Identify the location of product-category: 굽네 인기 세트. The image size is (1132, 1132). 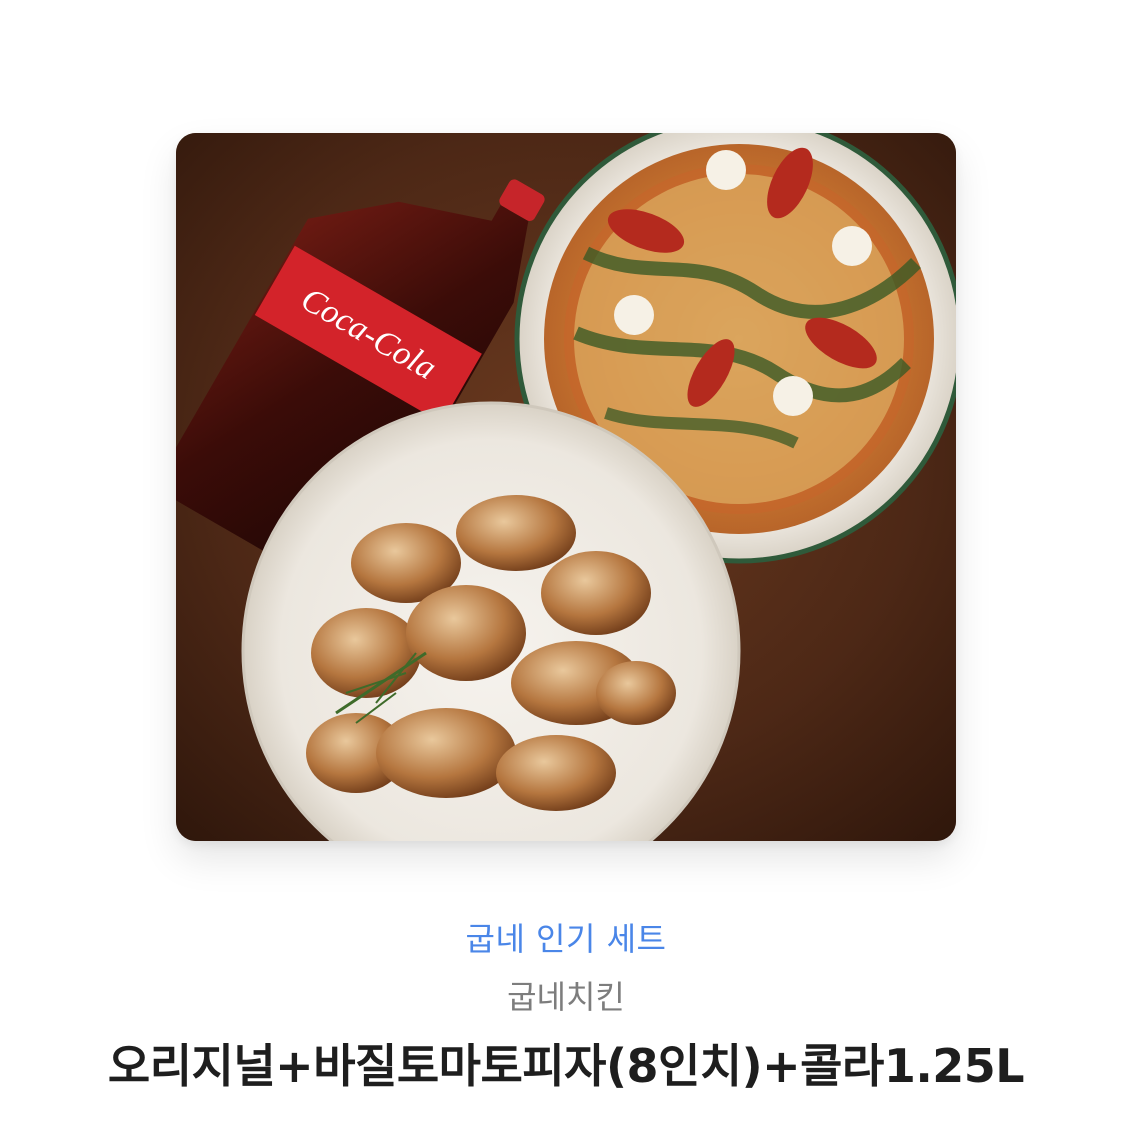
(566, 939).